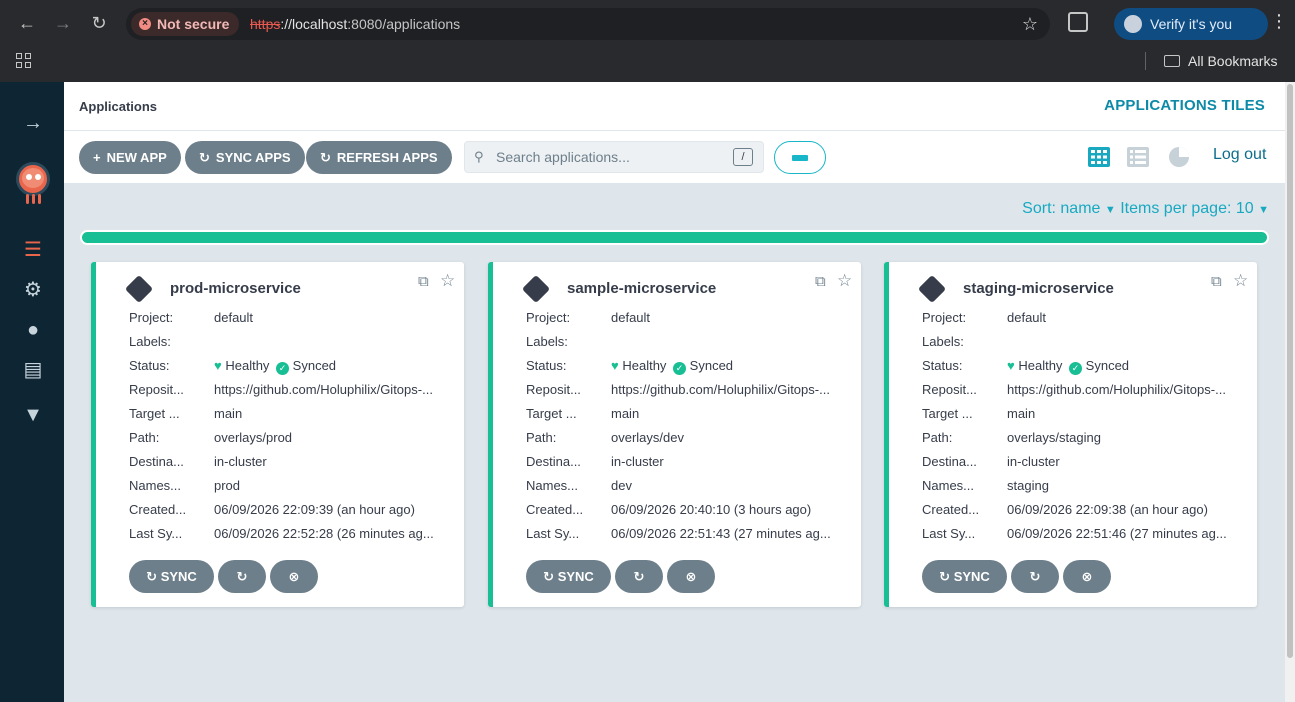 Image resolution: width=1295 pixels, height=702 pixels. I want to click on field-value: in-cluster, so click(637, 461).